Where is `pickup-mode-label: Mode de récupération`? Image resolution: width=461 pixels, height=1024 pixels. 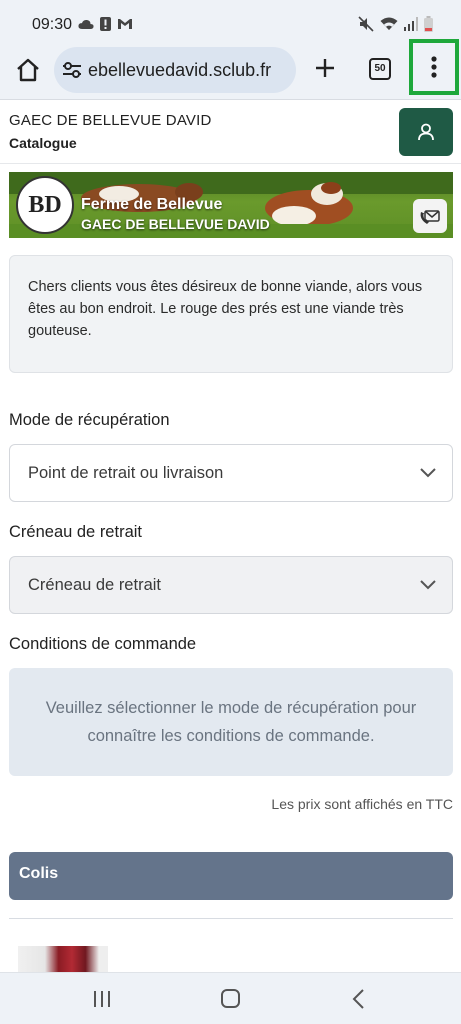
pickup-mode-label: Mode de récupération is located at coordinates (89, 420).